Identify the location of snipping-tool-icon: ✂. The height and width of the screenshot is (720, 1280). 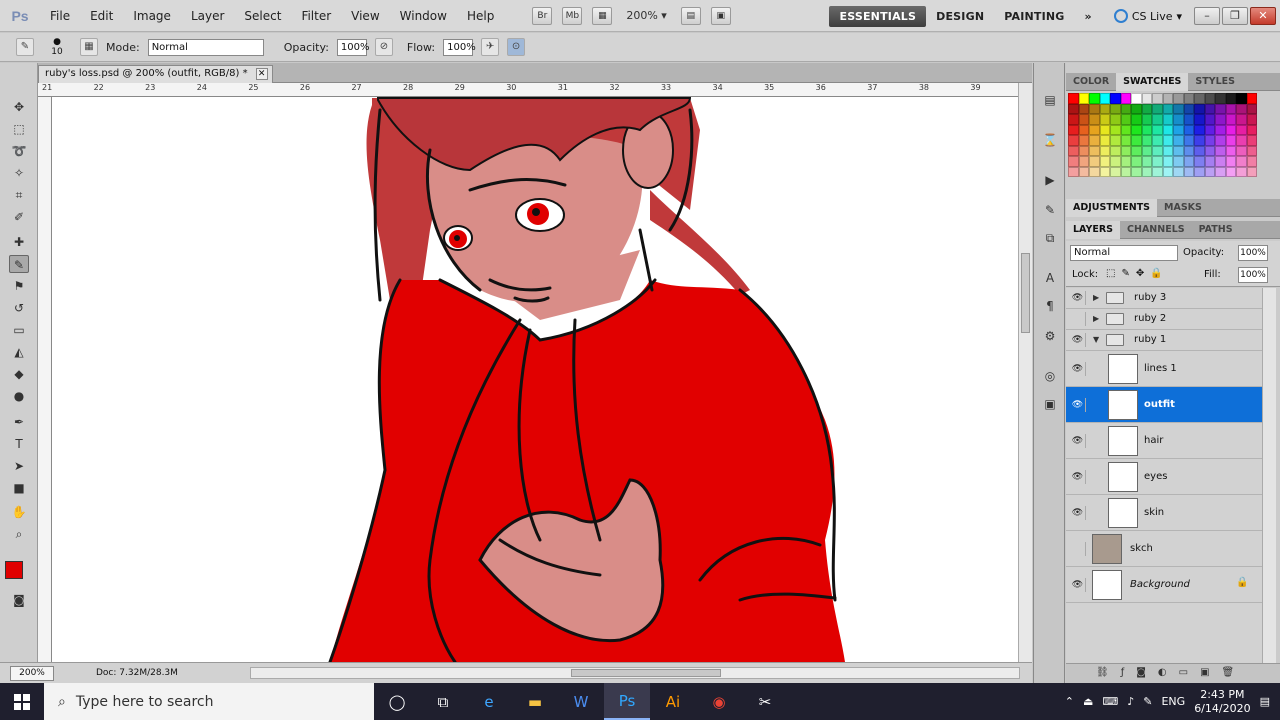
(765, 701).